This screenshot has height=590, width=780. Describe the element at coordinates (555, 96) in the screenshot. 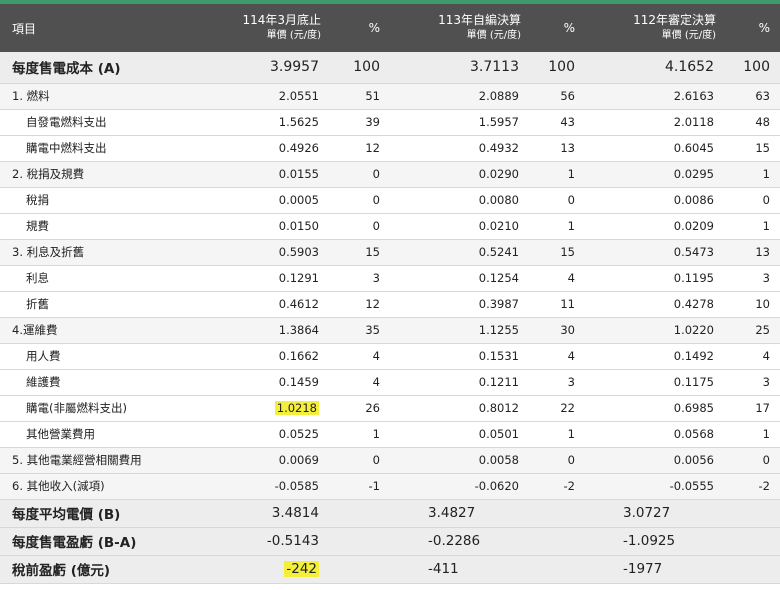

I see `cell-pct: 56` at that location.